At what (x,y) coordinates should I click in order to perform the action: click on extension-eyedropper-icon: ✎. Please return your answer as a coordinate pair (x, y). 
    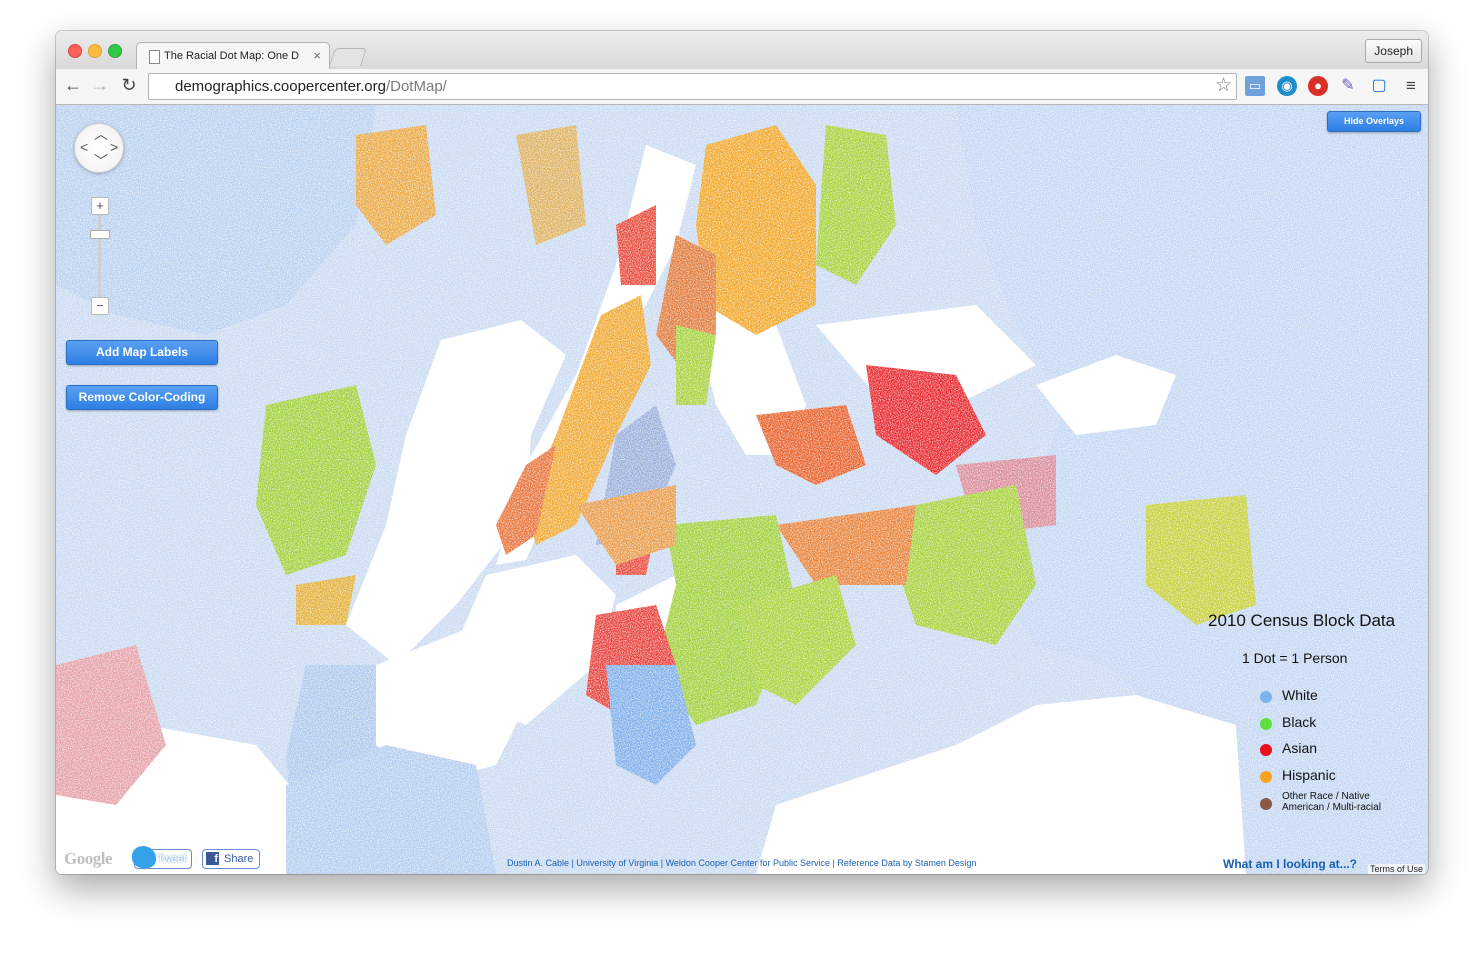
    Looking at the image, I should click on (1348, 86).